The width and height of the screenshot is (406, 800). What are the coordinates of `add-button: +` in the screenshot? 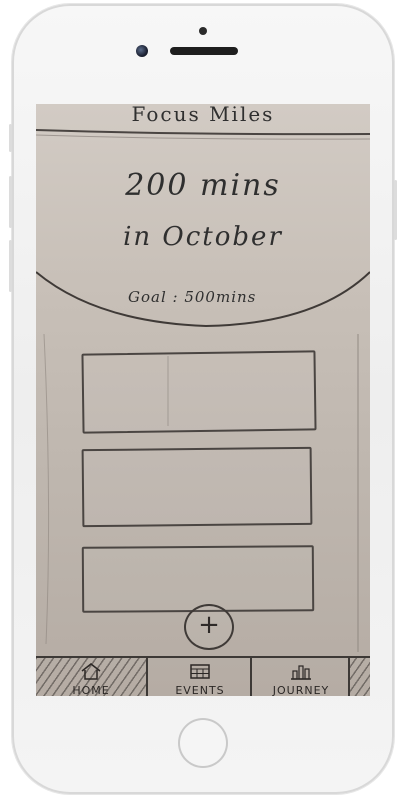 It's located at (209, 627).